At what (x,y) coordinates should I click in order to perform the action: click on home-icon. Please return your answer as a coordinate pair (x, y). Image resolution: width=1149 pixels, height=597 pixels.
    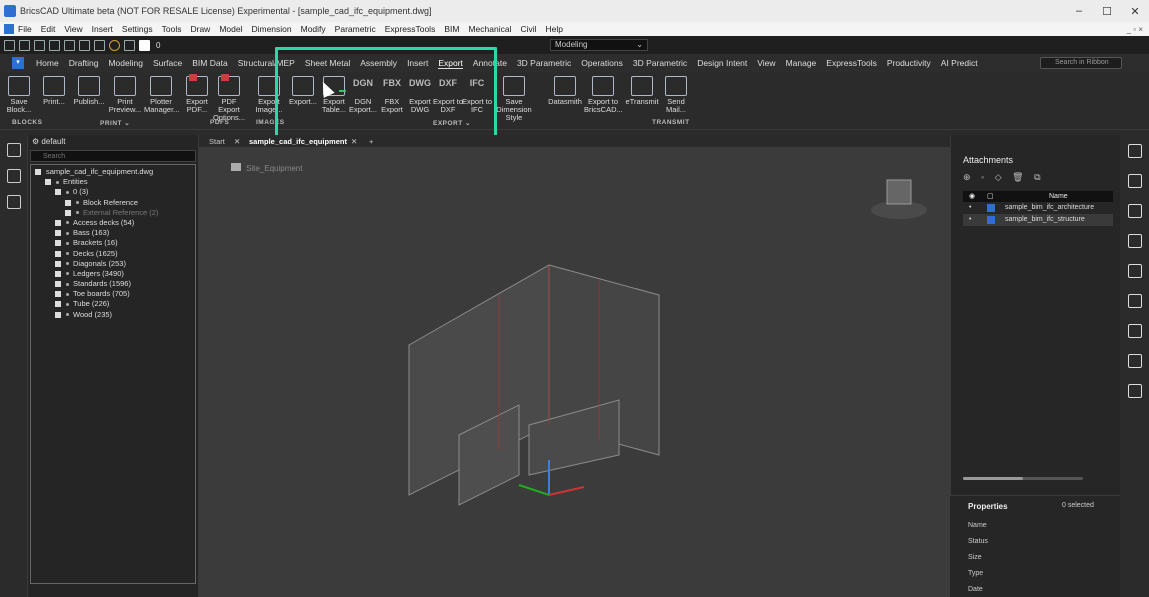
    Looking at the image, I should click on (13, 150).